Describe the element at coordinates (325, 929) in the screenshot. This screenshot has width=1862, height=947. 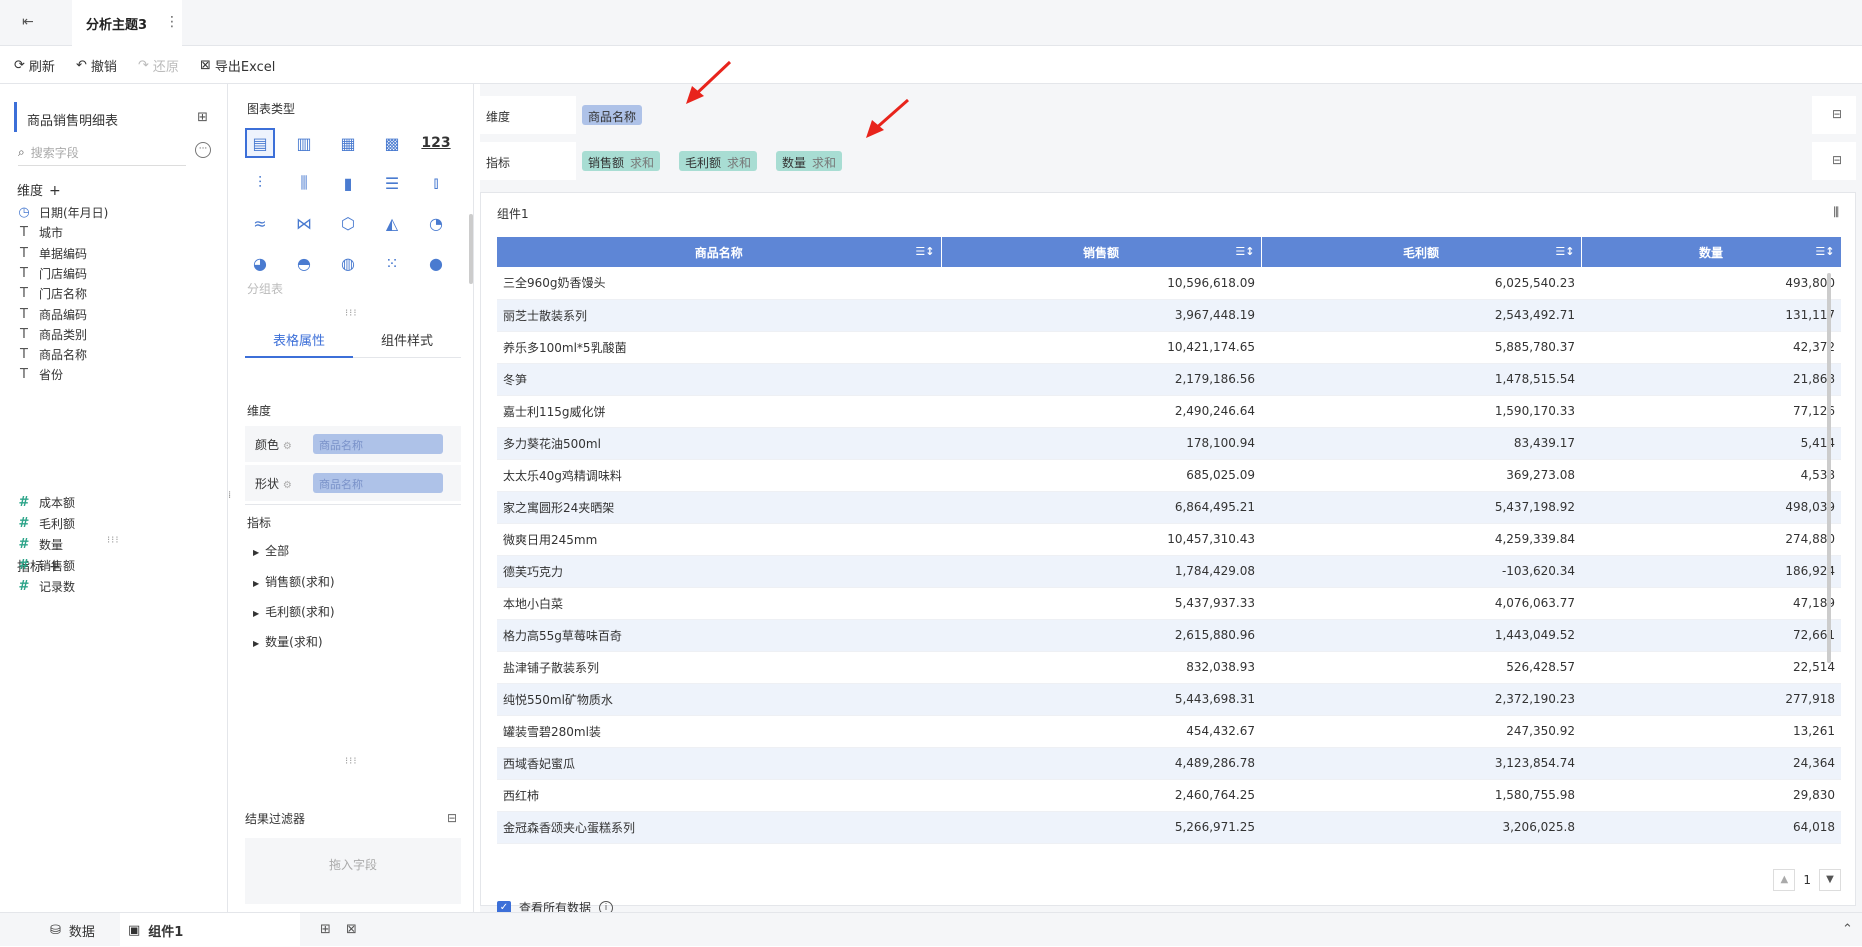
I see `add-widget-icon: ⊞` at that location.